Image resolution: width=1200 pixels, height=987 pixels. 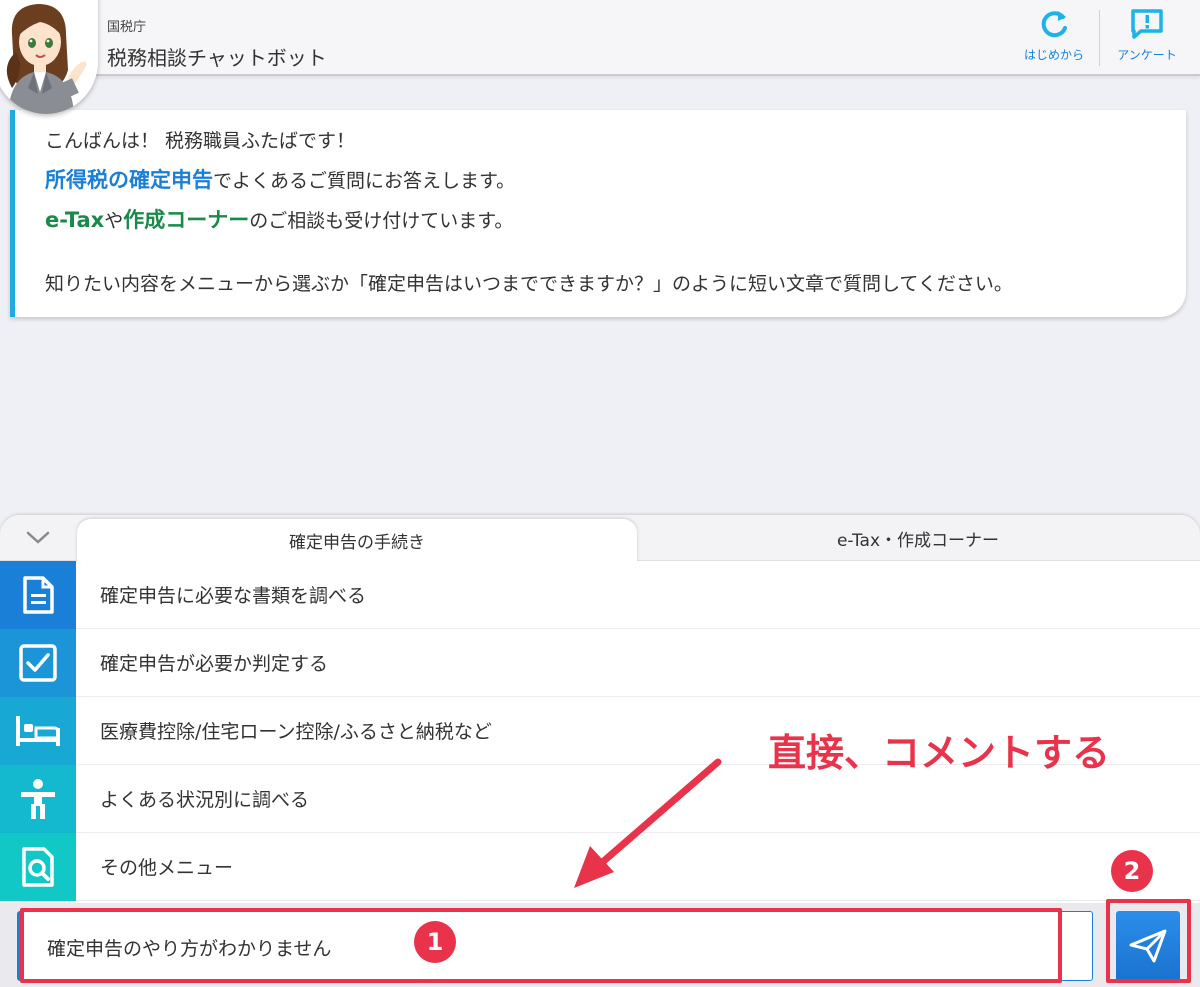 I want to click on menu-item-label: よくある状況別に調べる, so click(x=205, y=800).